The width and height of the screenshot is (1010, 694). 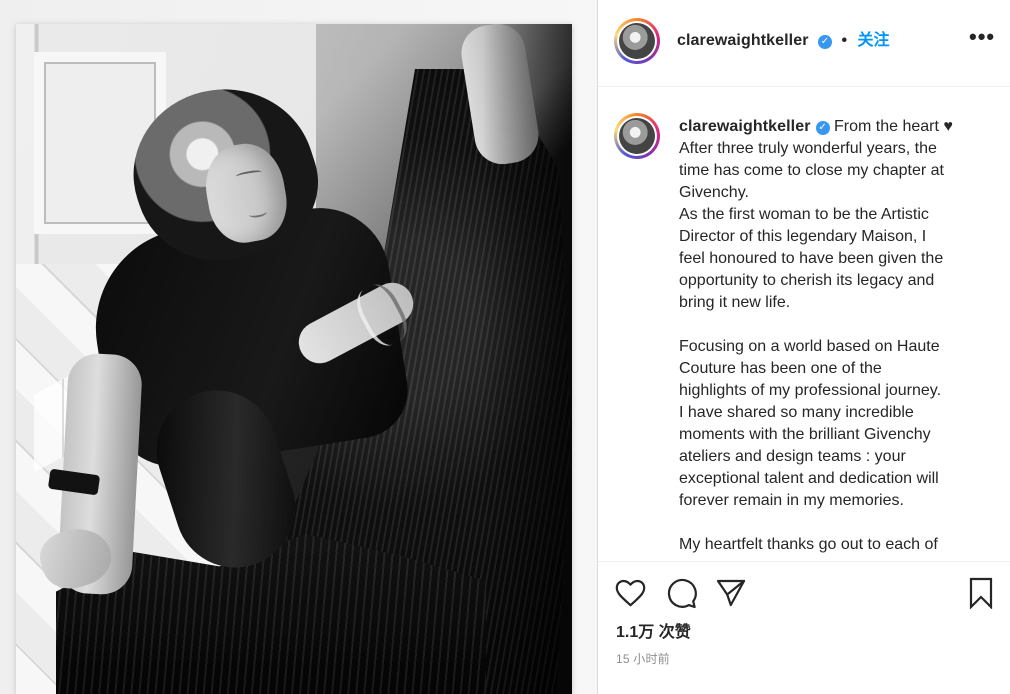 What do you see at coordinates (630, 593) in the screenshot?
I see `heart-icon` at bounding box center [630, 593].